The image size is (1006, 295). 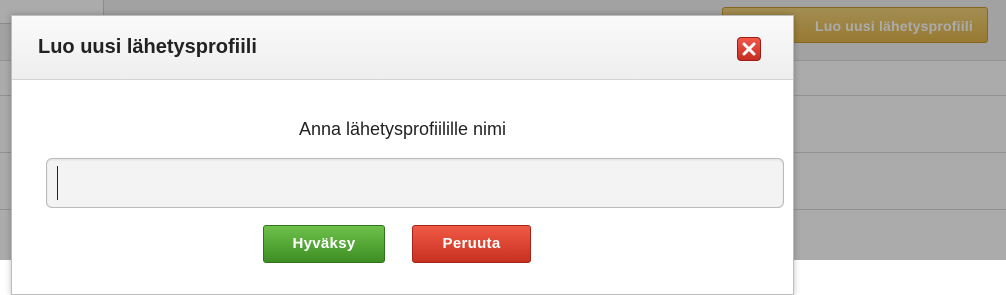 I want to click on text-caret, so click(x=57, y=183).